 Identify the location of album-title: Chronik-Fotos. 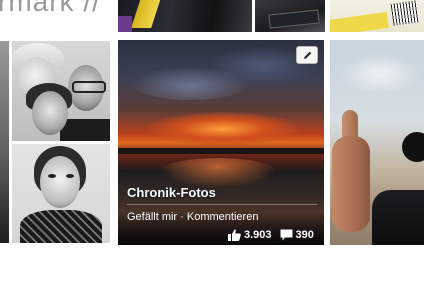
(171, 192).